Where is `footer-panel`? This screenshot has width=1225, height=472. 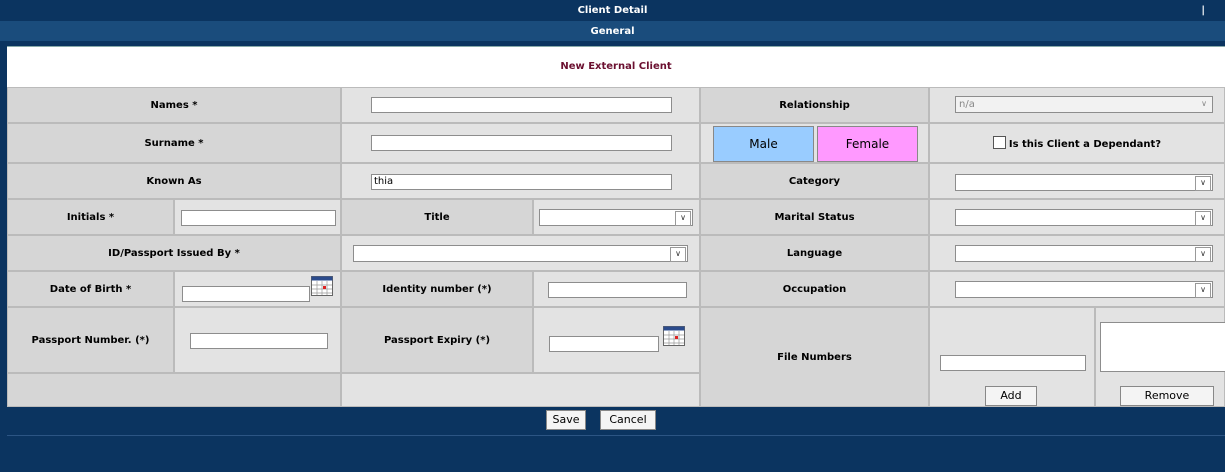 footer-panel is located at coordinates (616, 453).